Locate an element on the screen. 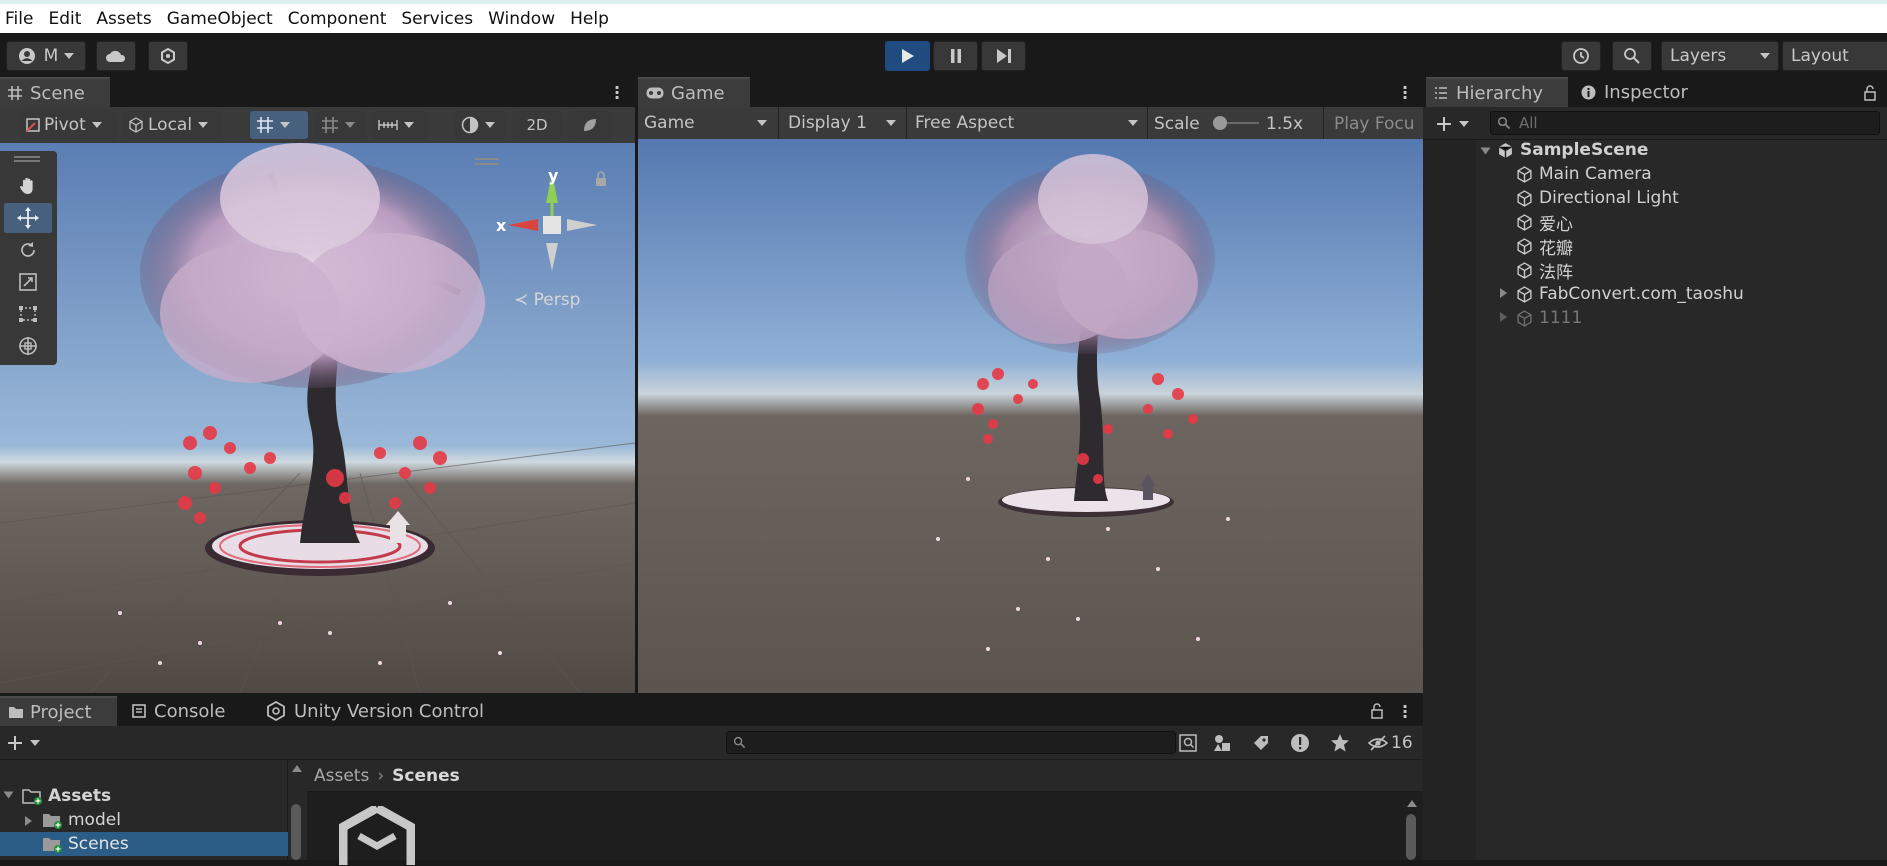  move-tool is located at coordinates (28, 218).